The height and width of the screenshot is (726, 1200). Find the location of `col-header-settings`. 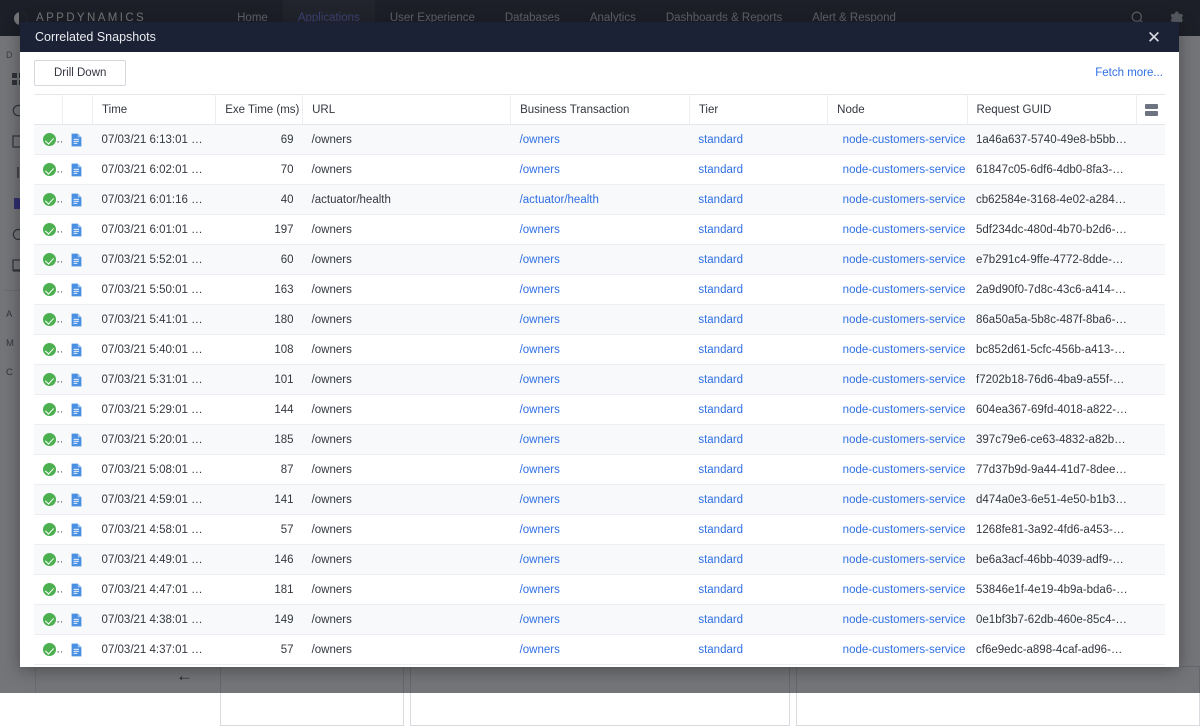

col-header-settings is located at coordinates (1151, 110).